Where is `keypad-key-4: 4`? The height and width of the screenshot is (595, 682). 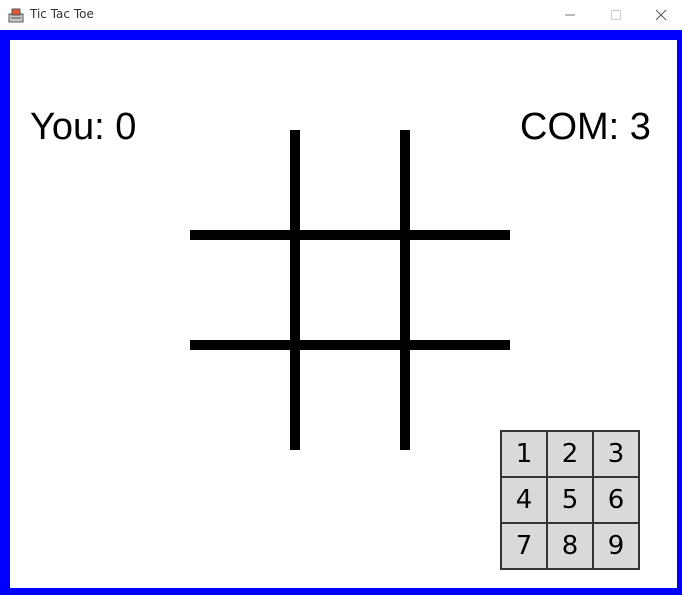 keypad-key-4: 4 is located at coordinates (524, 500).